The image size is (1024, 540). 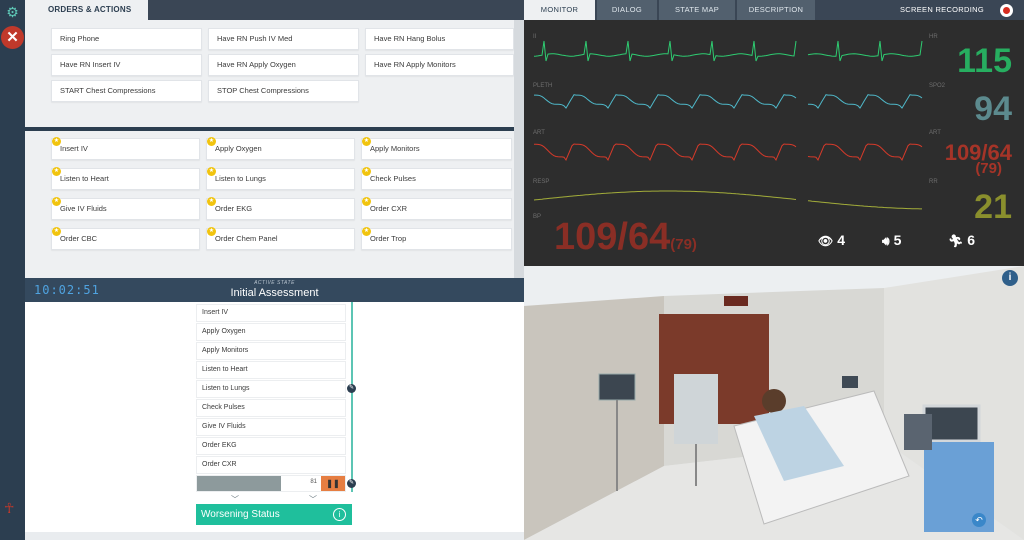 I want to click on timeline-item: Apply Oxygen, so click(x=271, y=332).